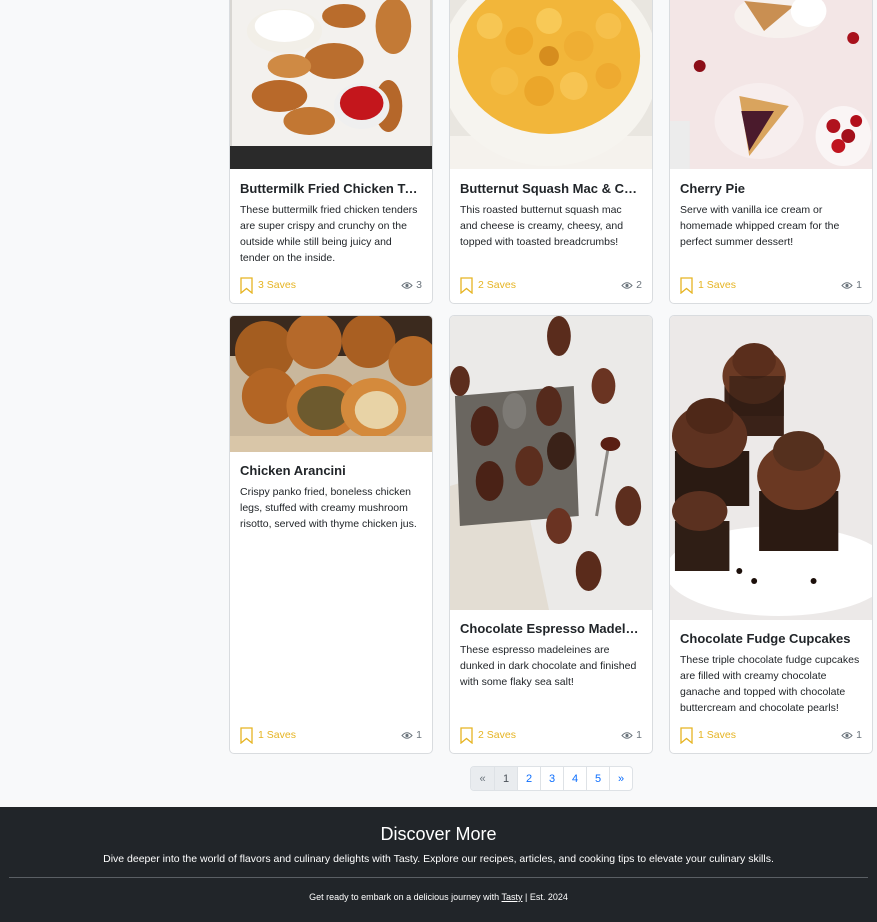 This screenshot has height=922, width=877. What do you see at coordinates (545, 897) in the screenshot?
I see `copyright-suffix: | Est. 2024` at bounding box center [545, 897].